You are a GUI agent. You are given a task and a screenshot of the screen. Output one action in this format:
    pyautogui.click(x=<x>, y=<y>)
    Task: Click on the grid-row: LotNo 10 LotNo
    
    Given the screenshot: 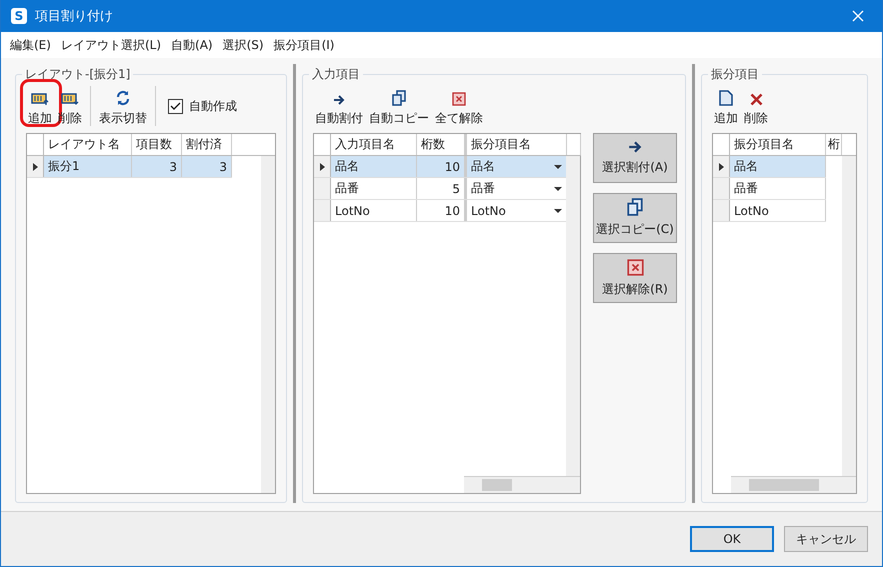 What is the action you would take?
    pyautogui.click(x=440, y=211)
    